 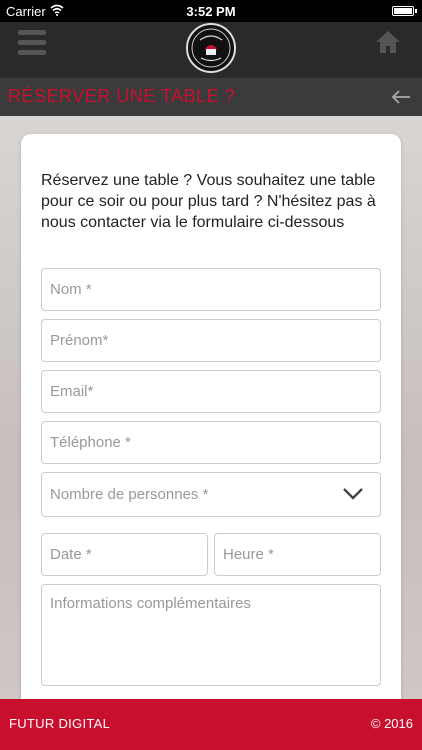 What do you see at coordinates (122, 96) in the screenshot?
I see `page-title: RÉSERVER UNE TABLE ?` at bounding box center [122, 96].